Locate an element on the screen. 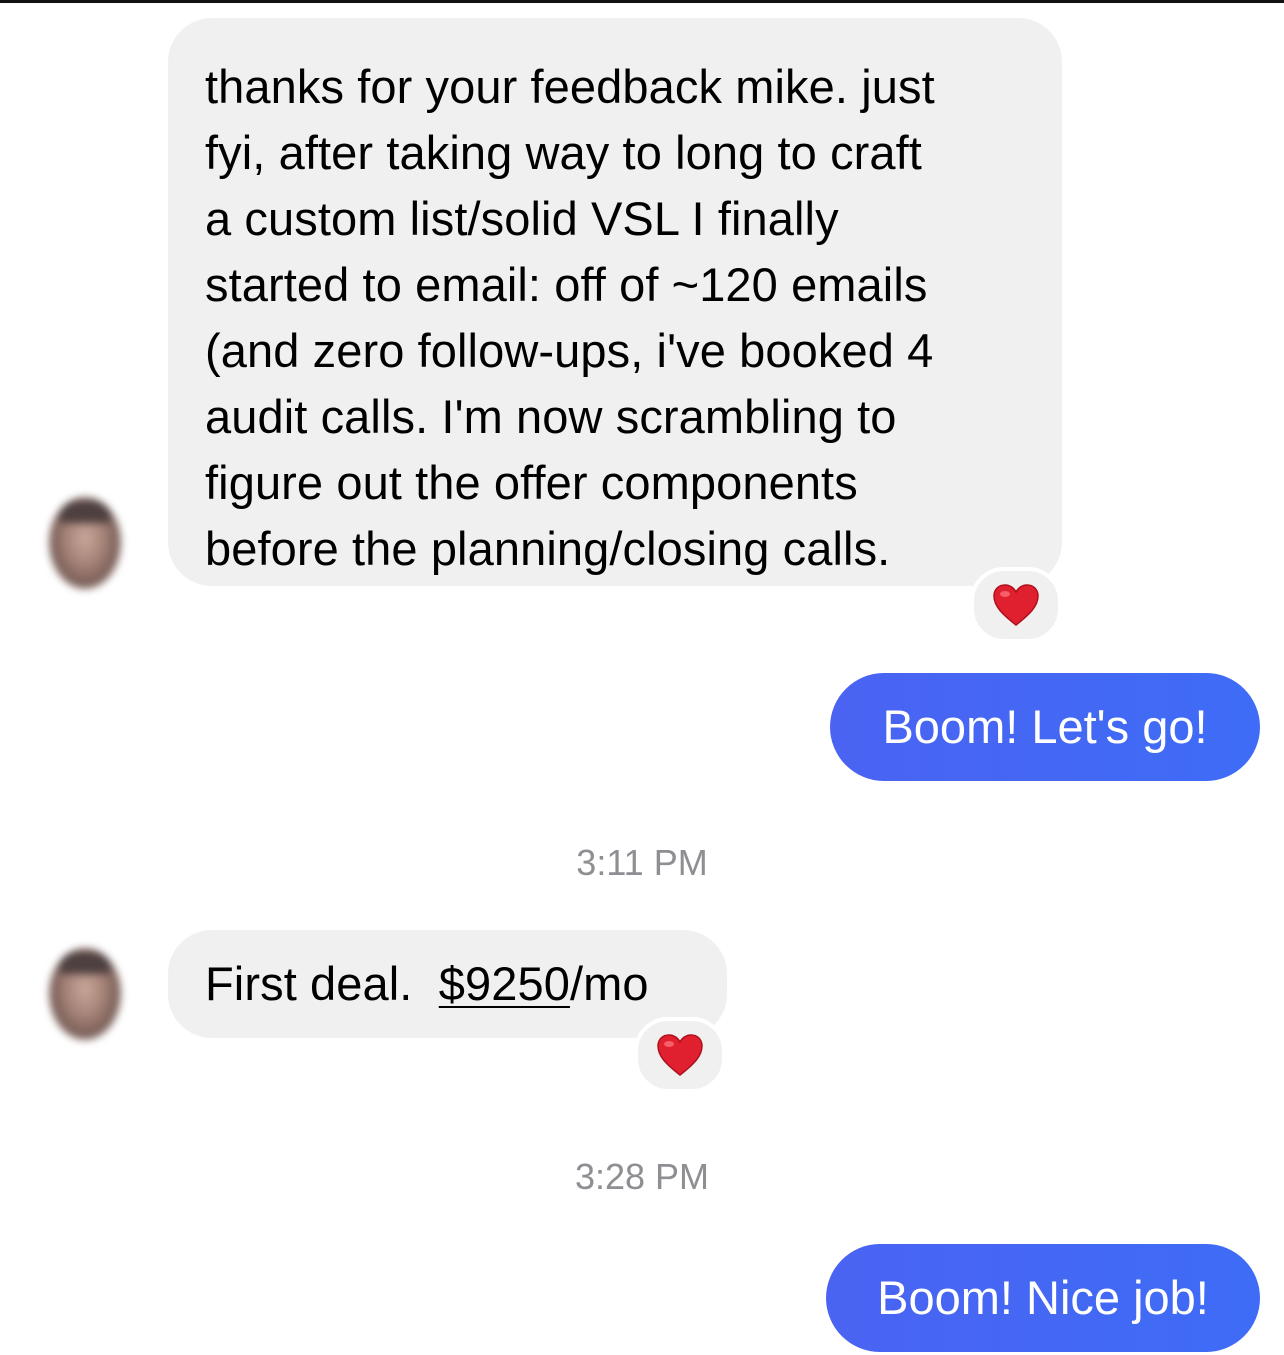 Image resolution: width=1284 pixels, height=1355 pixels. message-line: fyi, after taking way to long to craft is located at coordinates (563, 152).